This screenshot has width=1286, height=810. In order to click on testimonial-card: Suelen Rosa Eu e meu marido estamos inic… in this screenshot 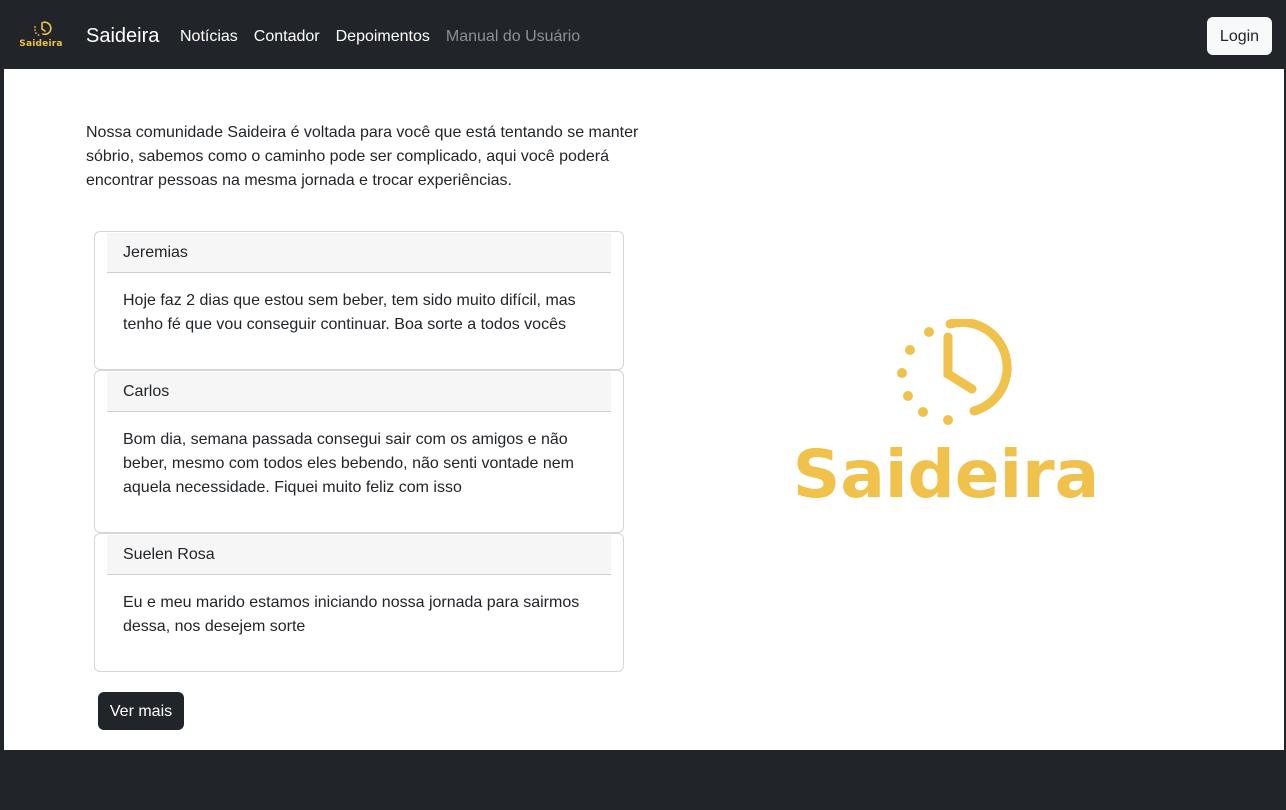, I will do `click(359, 602)`.